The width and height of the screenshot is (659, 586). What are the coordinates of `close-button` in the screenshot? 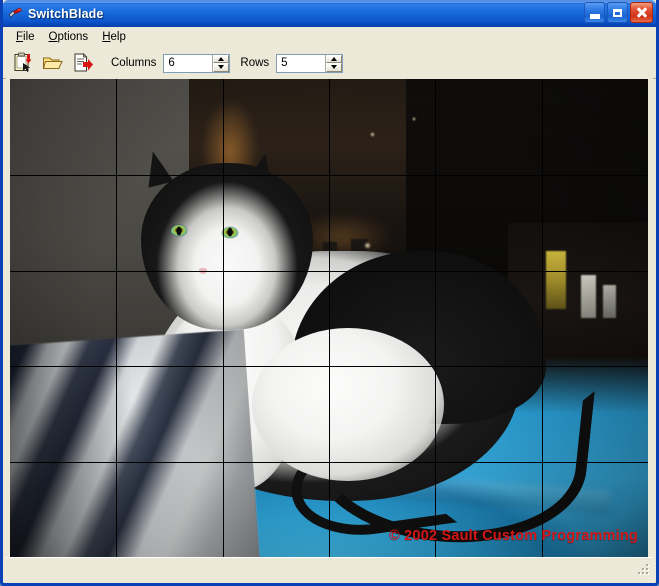 It's located at (641, 12).